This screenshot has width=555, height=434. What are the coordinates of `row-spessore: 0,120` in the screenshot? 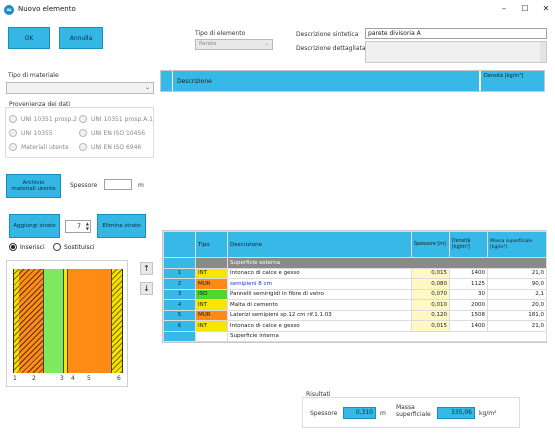 It's located at (430, 315).